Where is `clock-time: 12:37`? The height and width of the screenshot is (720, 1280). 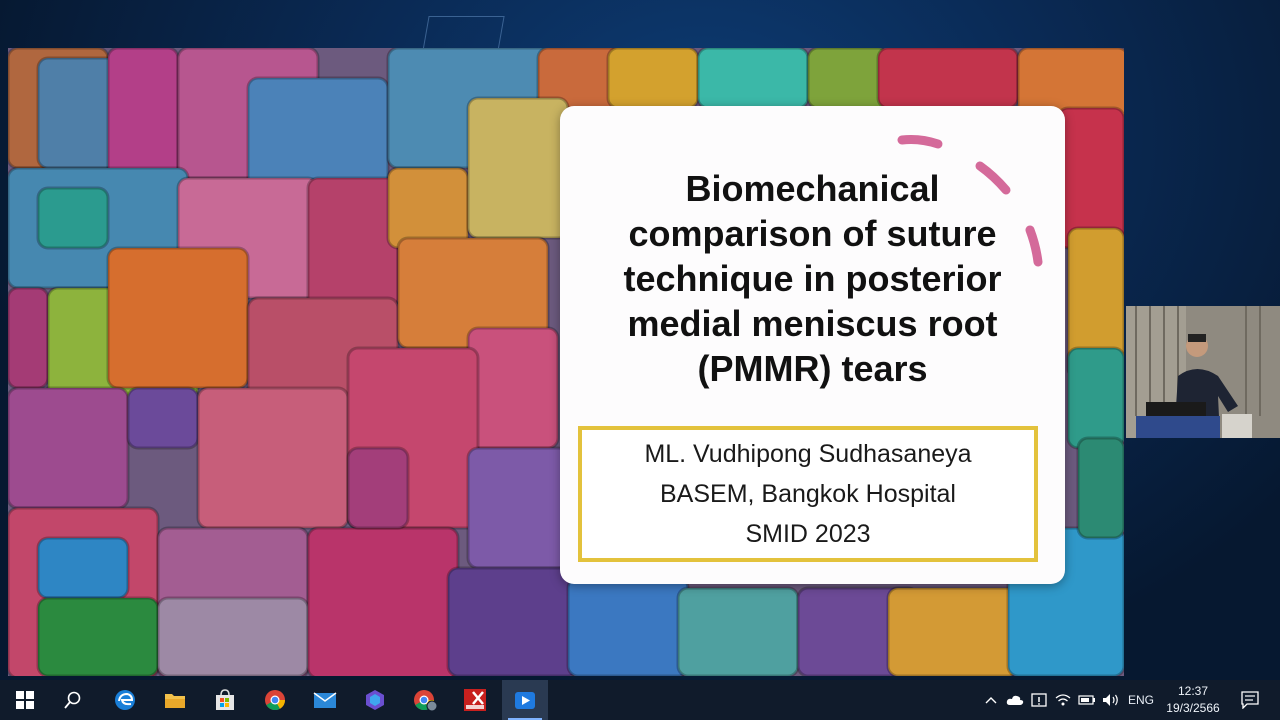 clock-time: 12:37 is located at coordinates (1193, 691).